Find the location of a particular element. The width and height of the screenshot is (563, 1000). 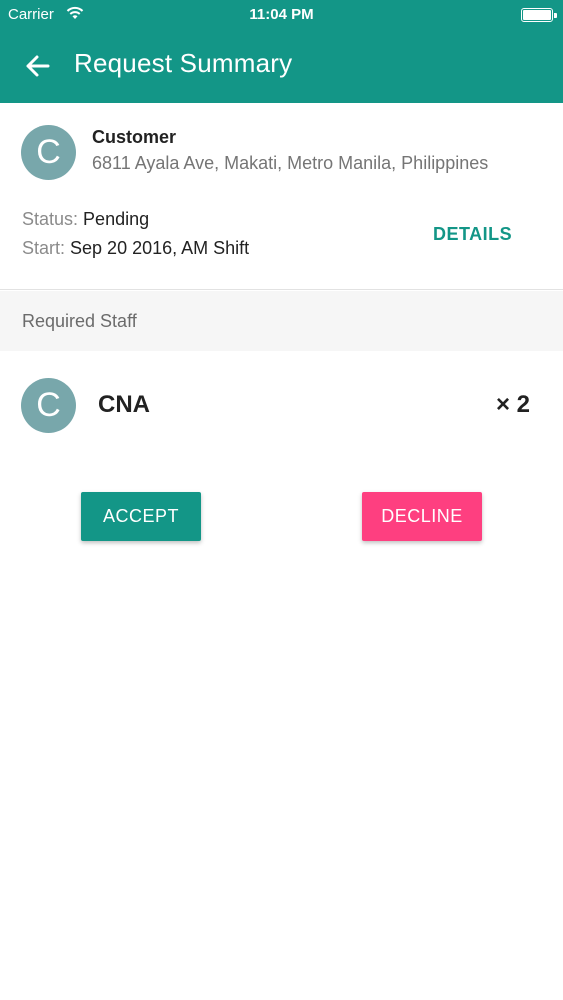

status-bar: Carrier 11:04 PM is located at coordinates (281, 15).